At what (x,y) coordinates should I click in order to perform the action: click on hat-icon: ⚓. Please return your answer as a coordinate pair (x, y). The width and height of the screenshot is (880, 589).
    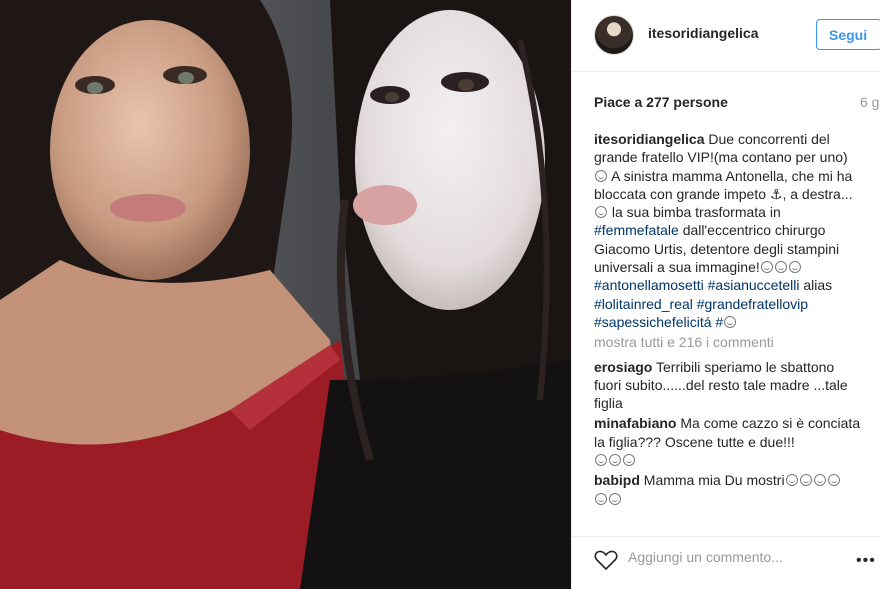
    Looking at the image, I should click on (776, 193).